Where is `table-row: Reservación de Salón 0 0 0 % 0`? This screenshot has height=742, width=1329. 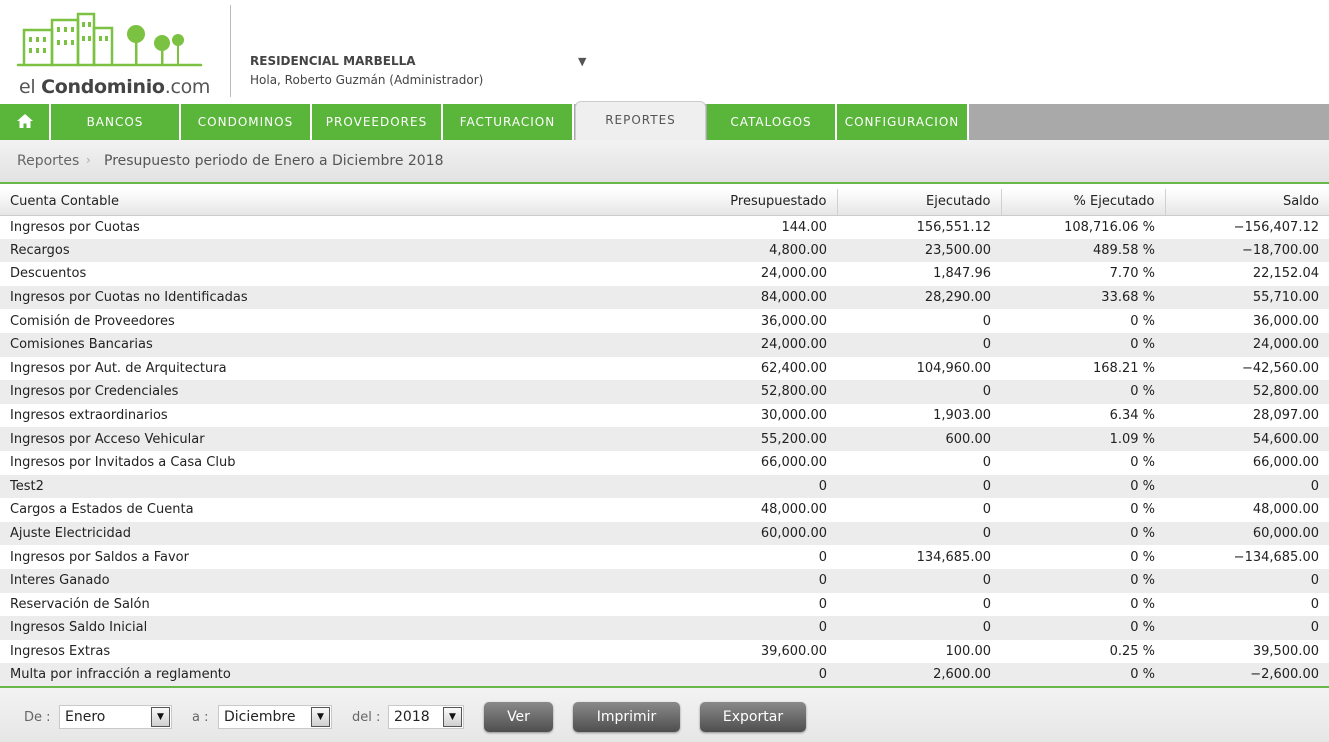 table-row: Reservación de Salón 0 0 0 % 0 is located at coordinates (664, 604).